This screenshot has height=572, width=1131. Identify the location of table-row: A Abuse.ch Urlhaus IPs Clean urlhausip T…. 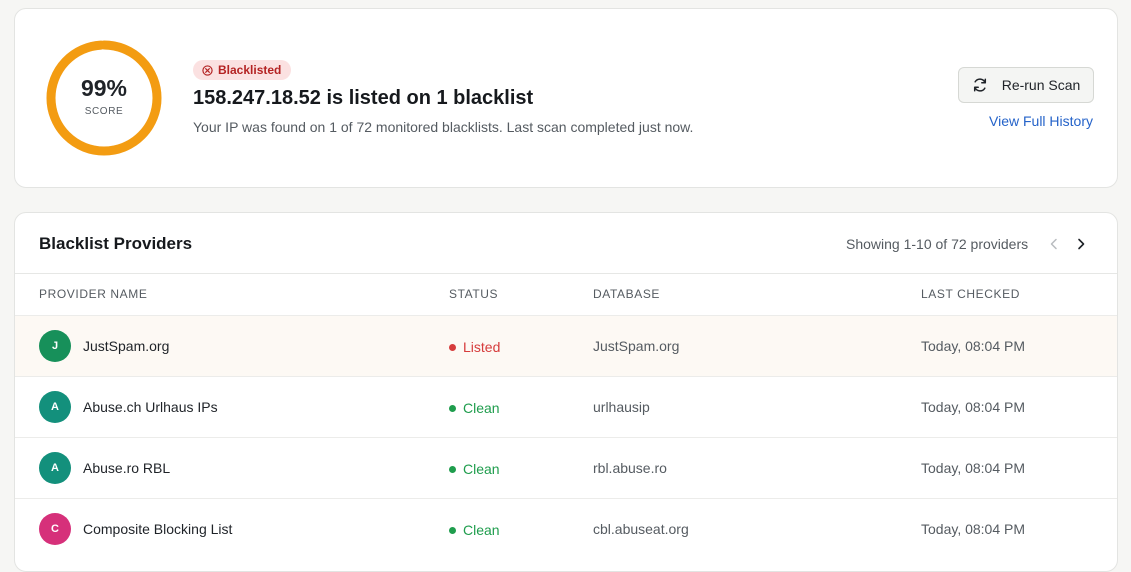
(566, 406).